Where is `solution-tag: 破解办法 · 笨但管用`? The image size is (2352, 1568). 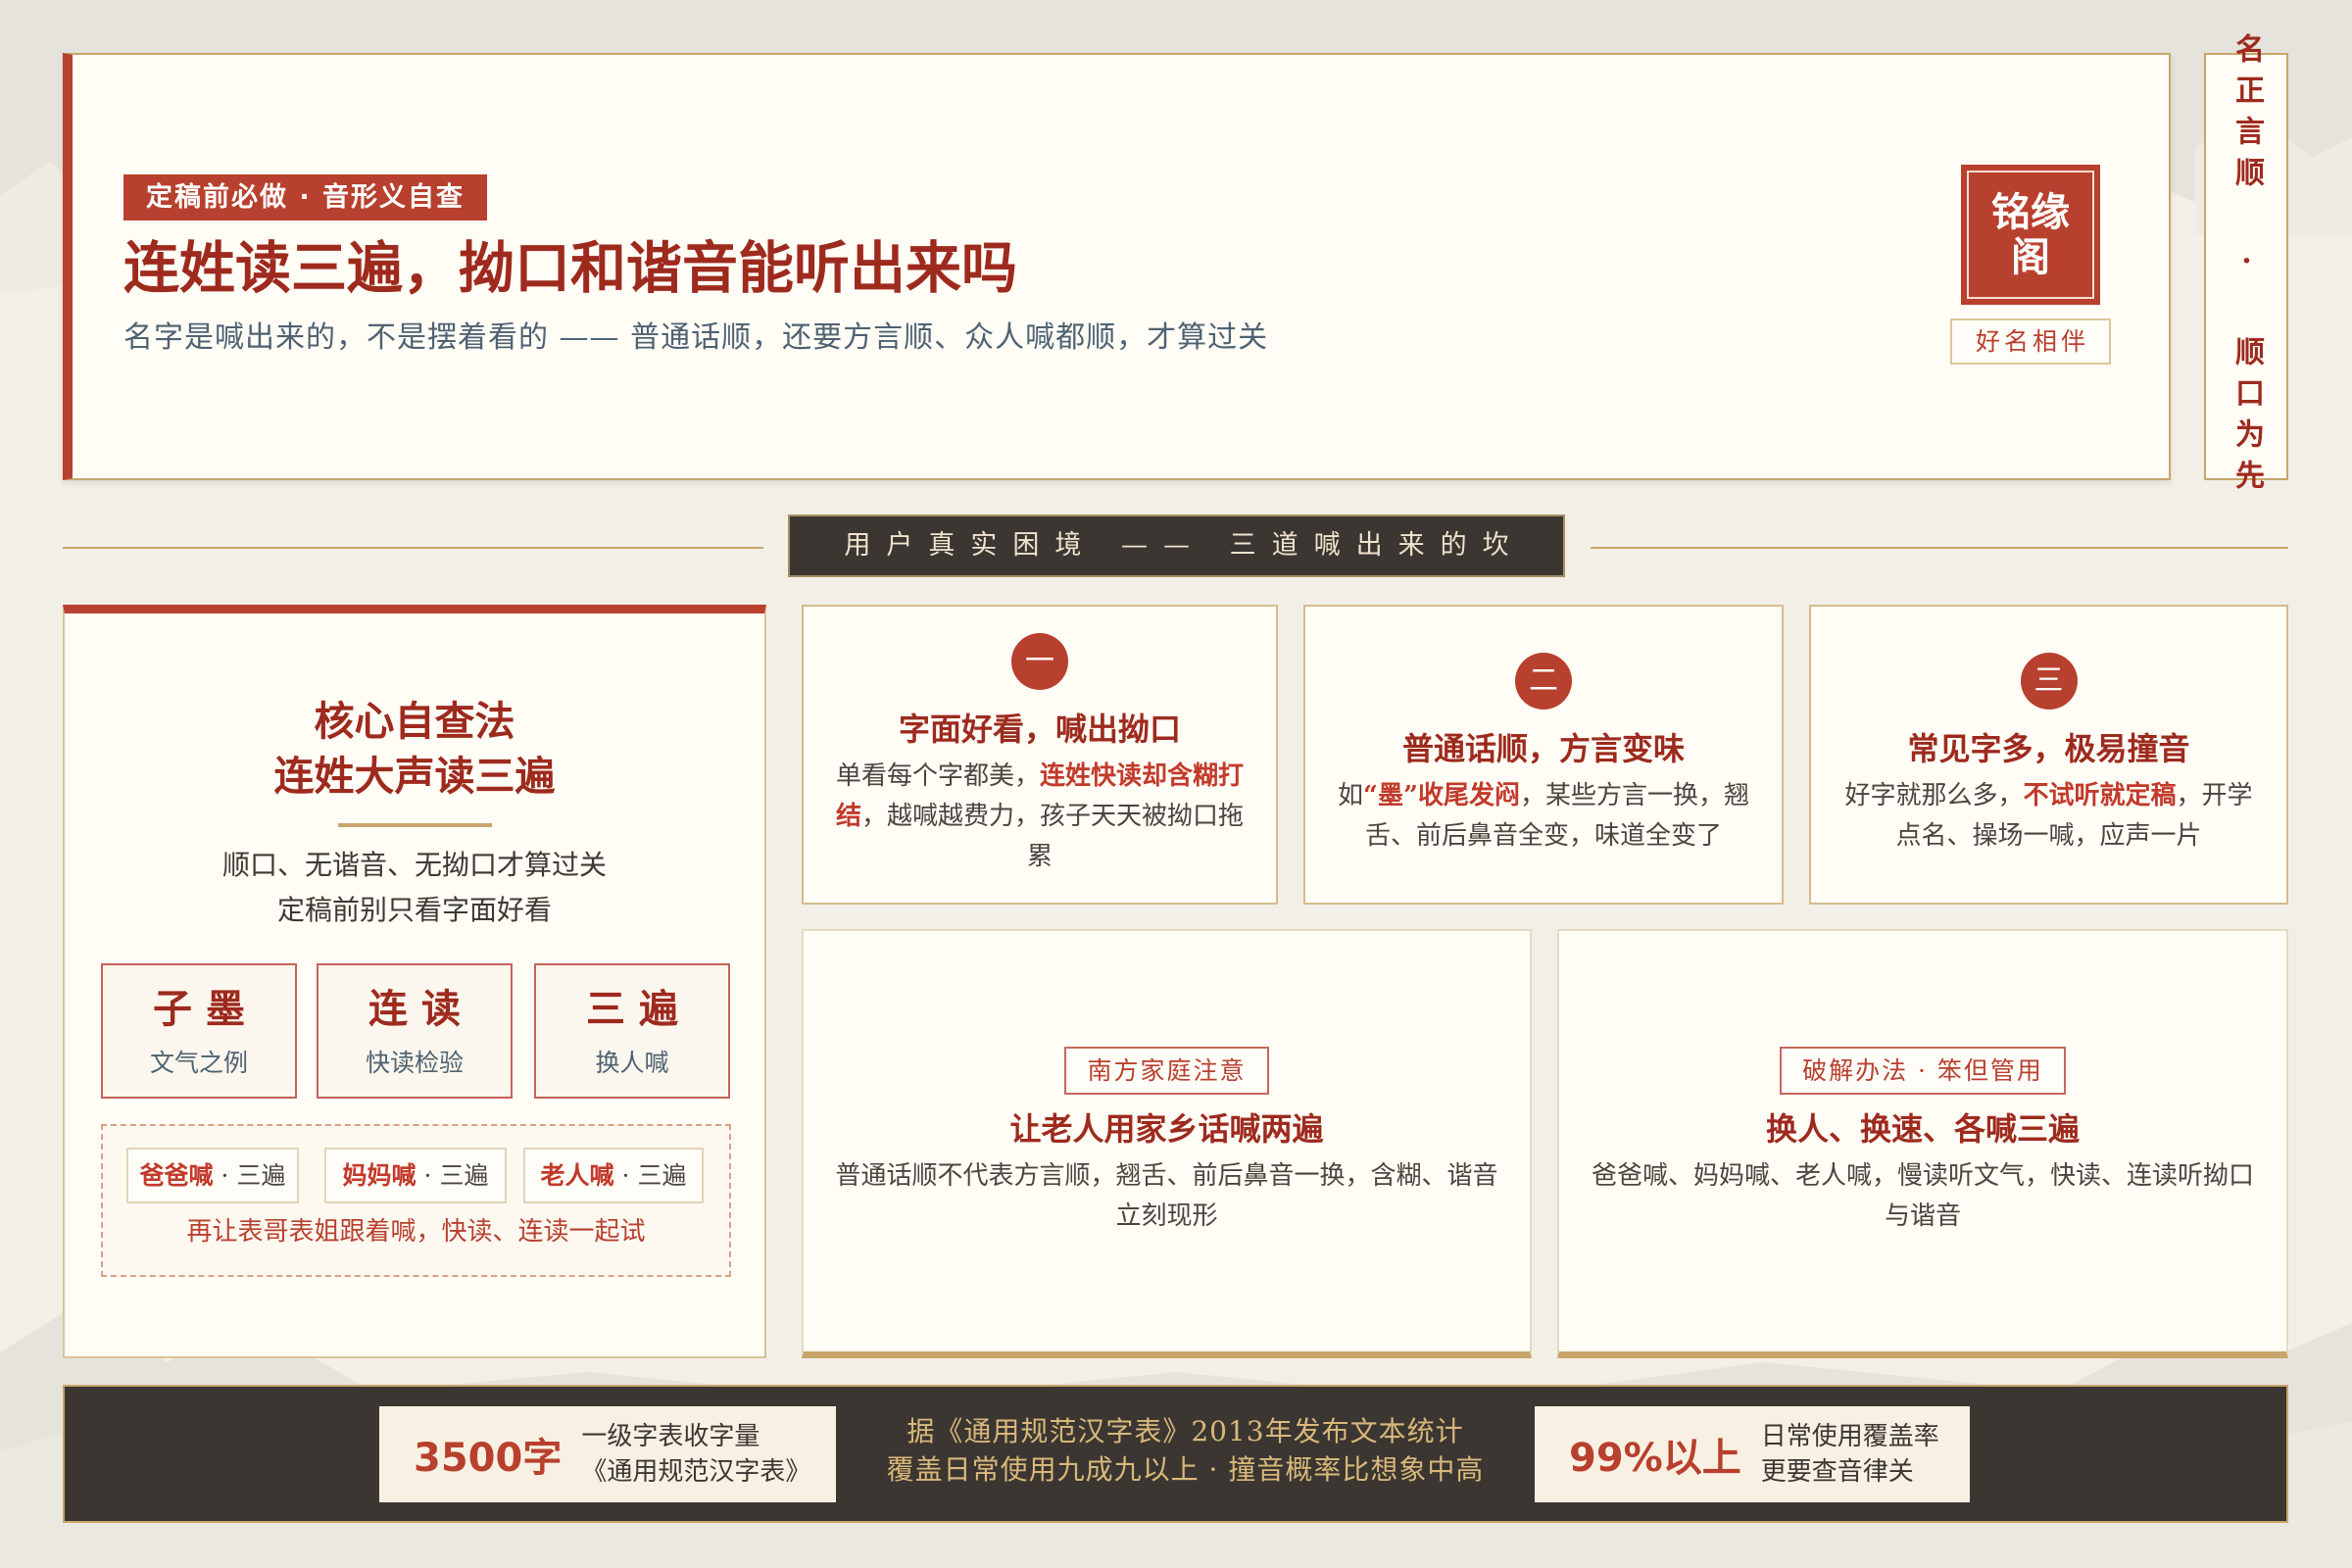 solution-tag: 破解办法 · 笨但管用 is located at coordinates (1923, 1070).